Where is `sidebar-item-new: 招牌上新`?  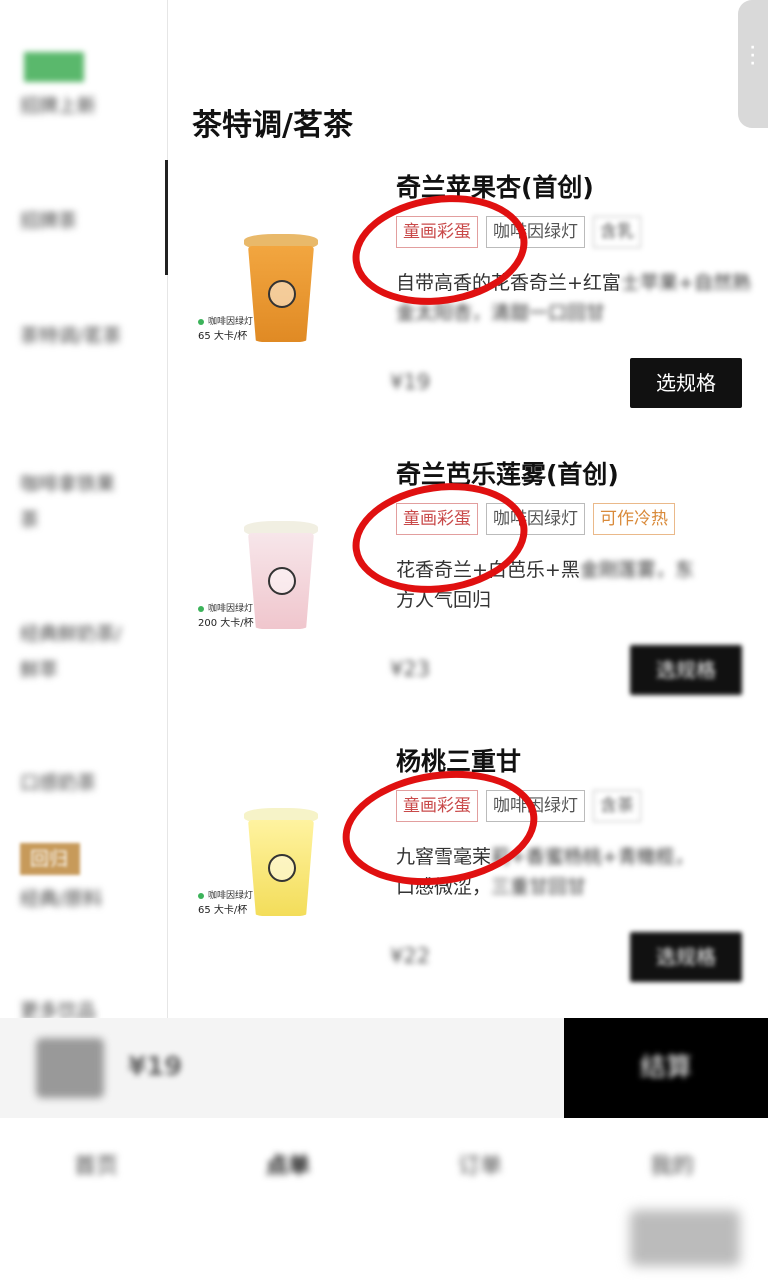 sidebar-item-new: 招牌上新 is located at coordinates (80, 106).